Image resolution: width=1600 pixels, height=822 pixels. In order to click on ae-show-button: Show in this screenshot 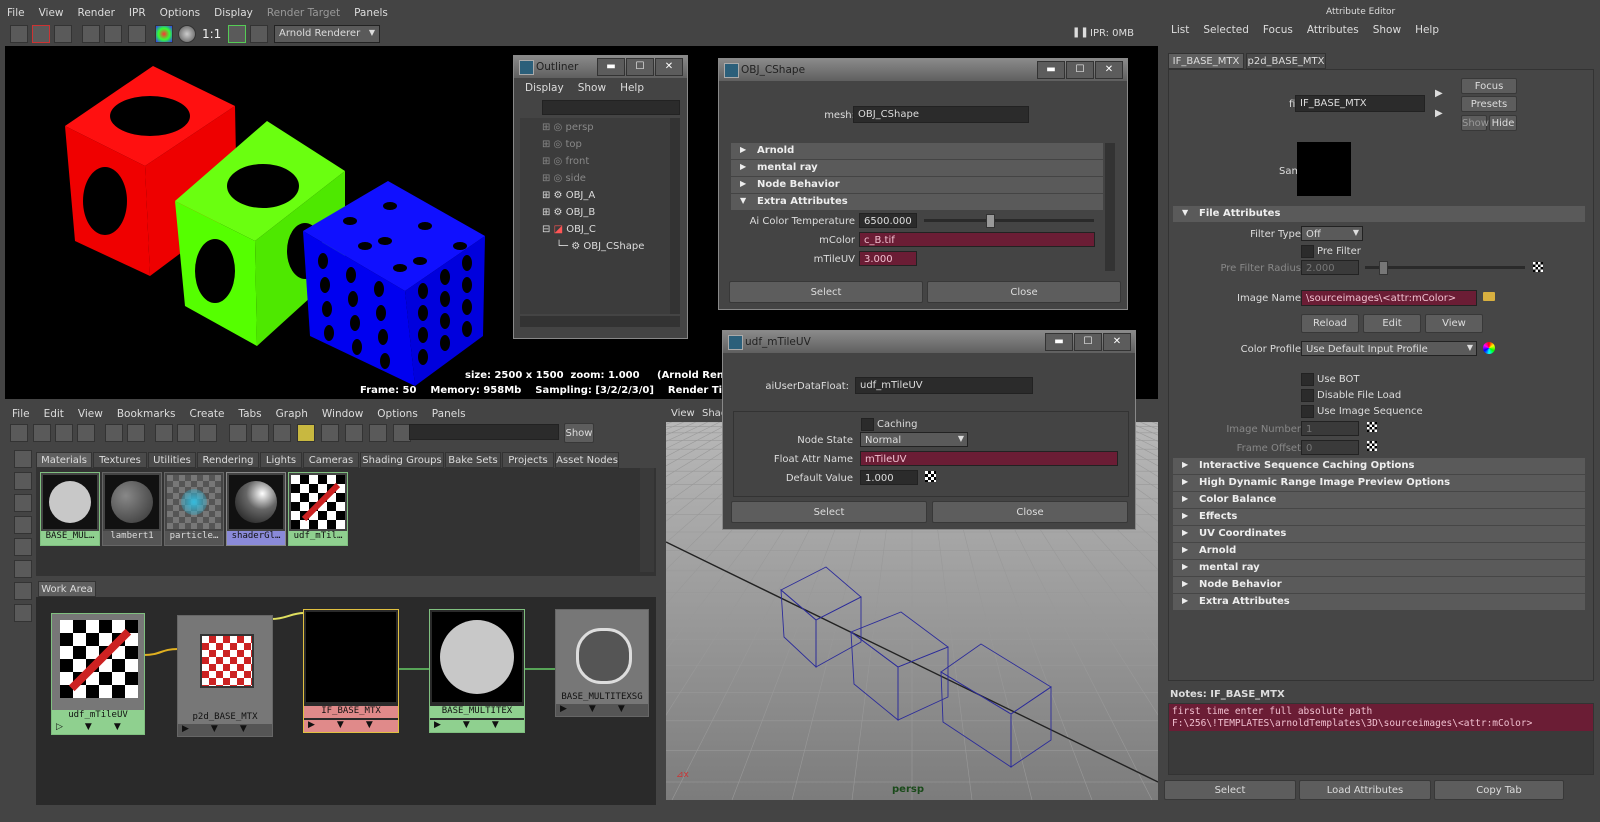, I will do `click(1475, 123)`.